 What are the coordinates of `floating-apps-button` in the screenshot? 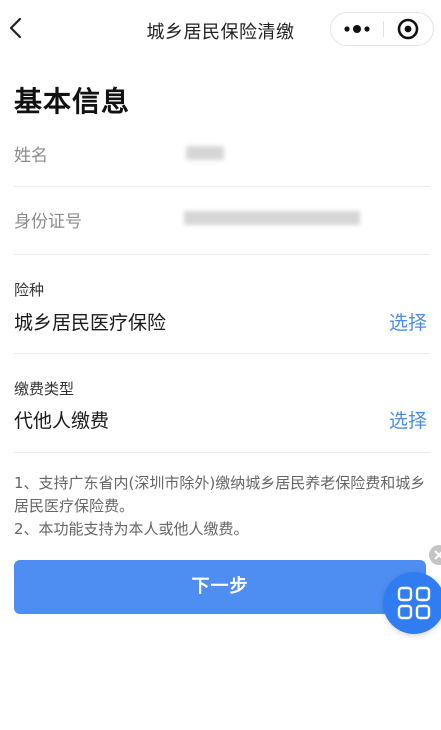 It's located at (412, 603).